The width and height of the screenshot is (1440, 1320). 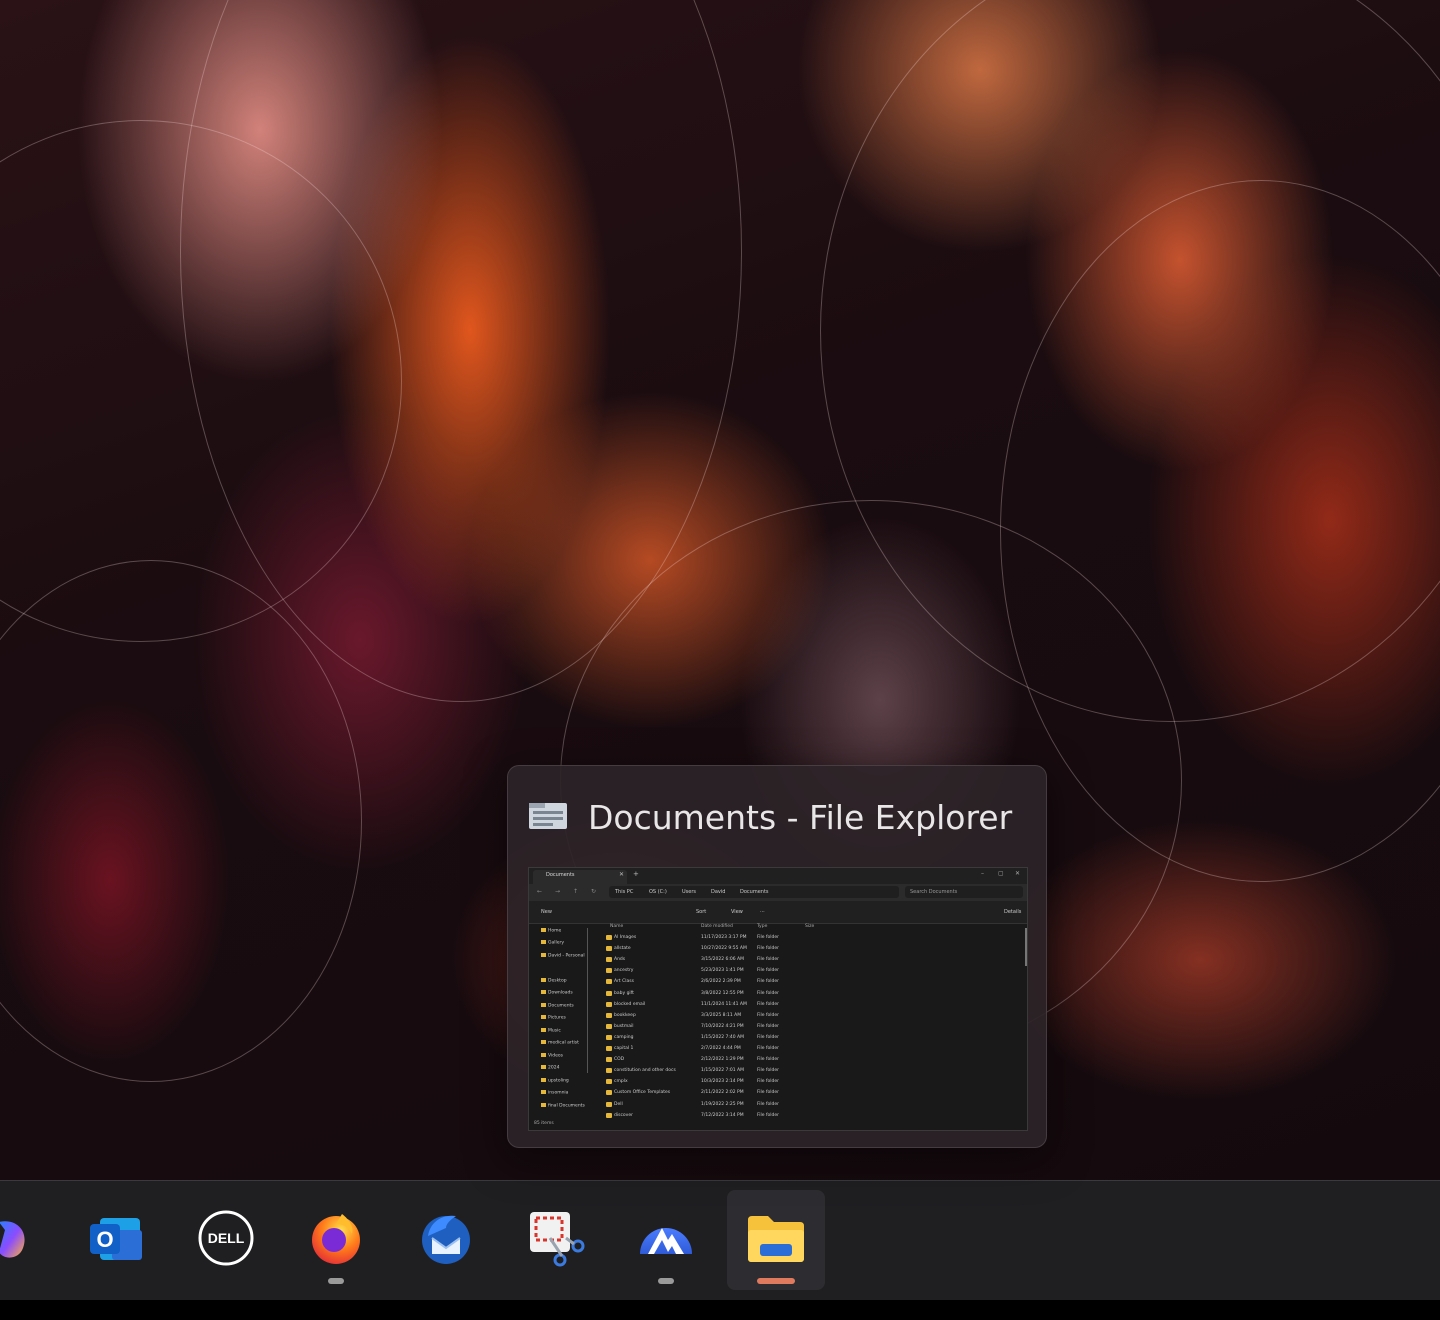 What do you see at coordinates (12, 1239) in the screenshot?
I see `copilot-icon` at bounding box center [12, 1239].